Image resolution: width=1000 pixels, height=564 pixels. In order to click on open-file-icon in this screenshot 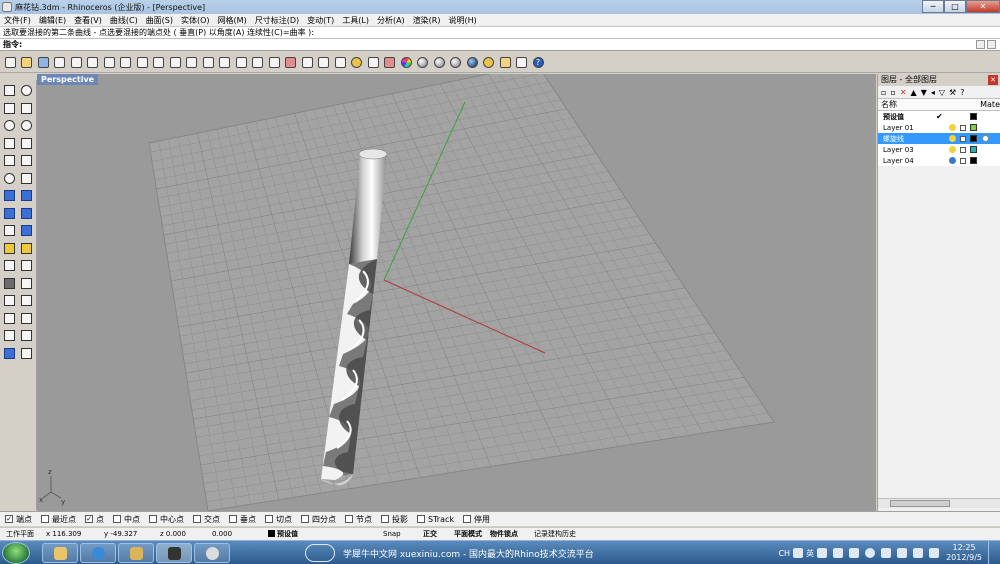, I will do `click(27, 63)`.